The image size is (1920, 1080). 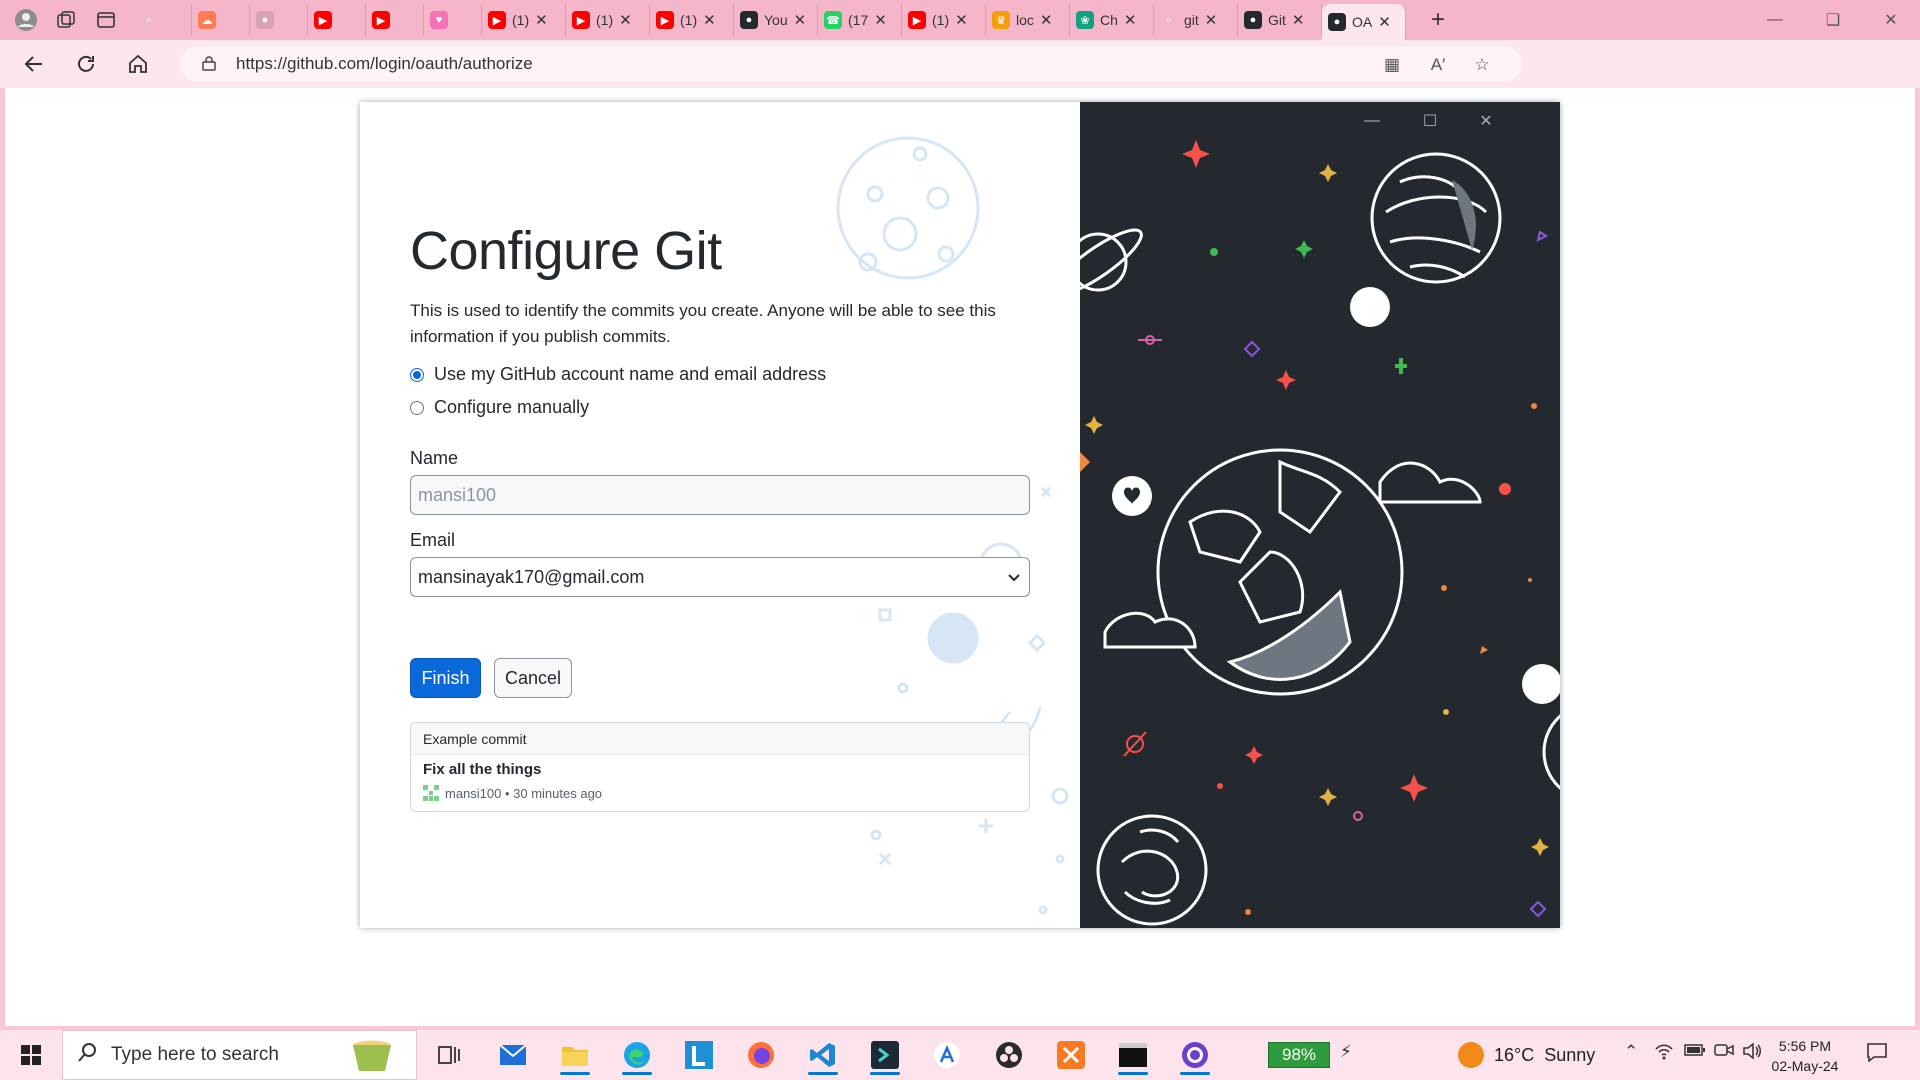 I want to click on home-icon, so click(x=138, y=63).